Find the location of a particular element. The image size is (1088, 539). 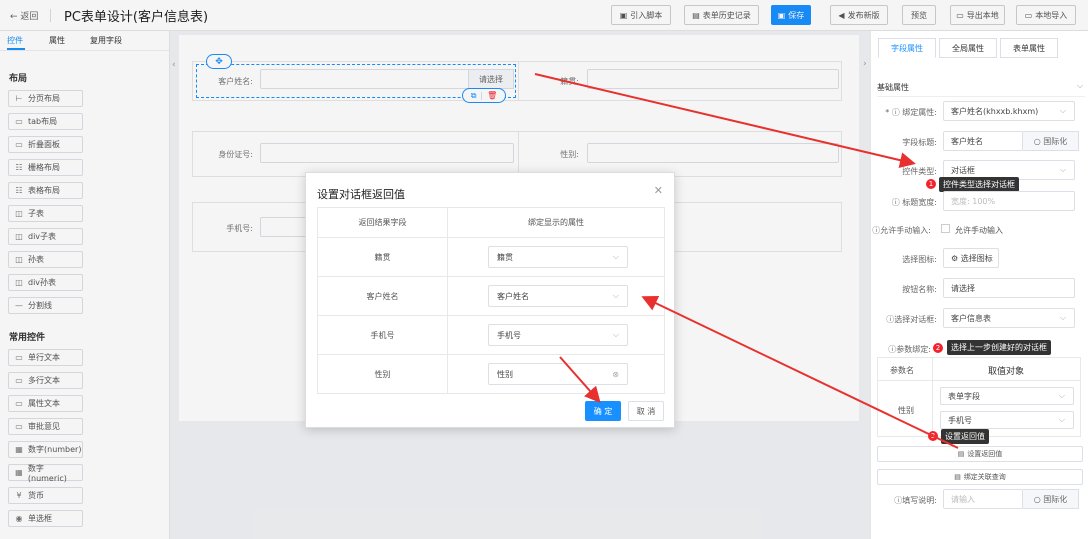

allow-input-checkbox is located at coordinates (945, 228).